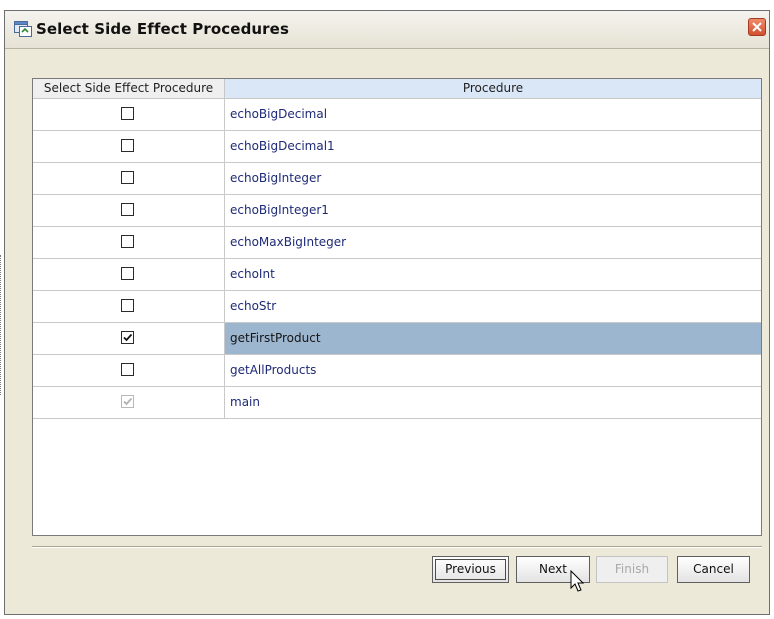 Image resolution: width=774 pixels, height=619 pixels. I want to click on table-row: main, so click(397, 403).